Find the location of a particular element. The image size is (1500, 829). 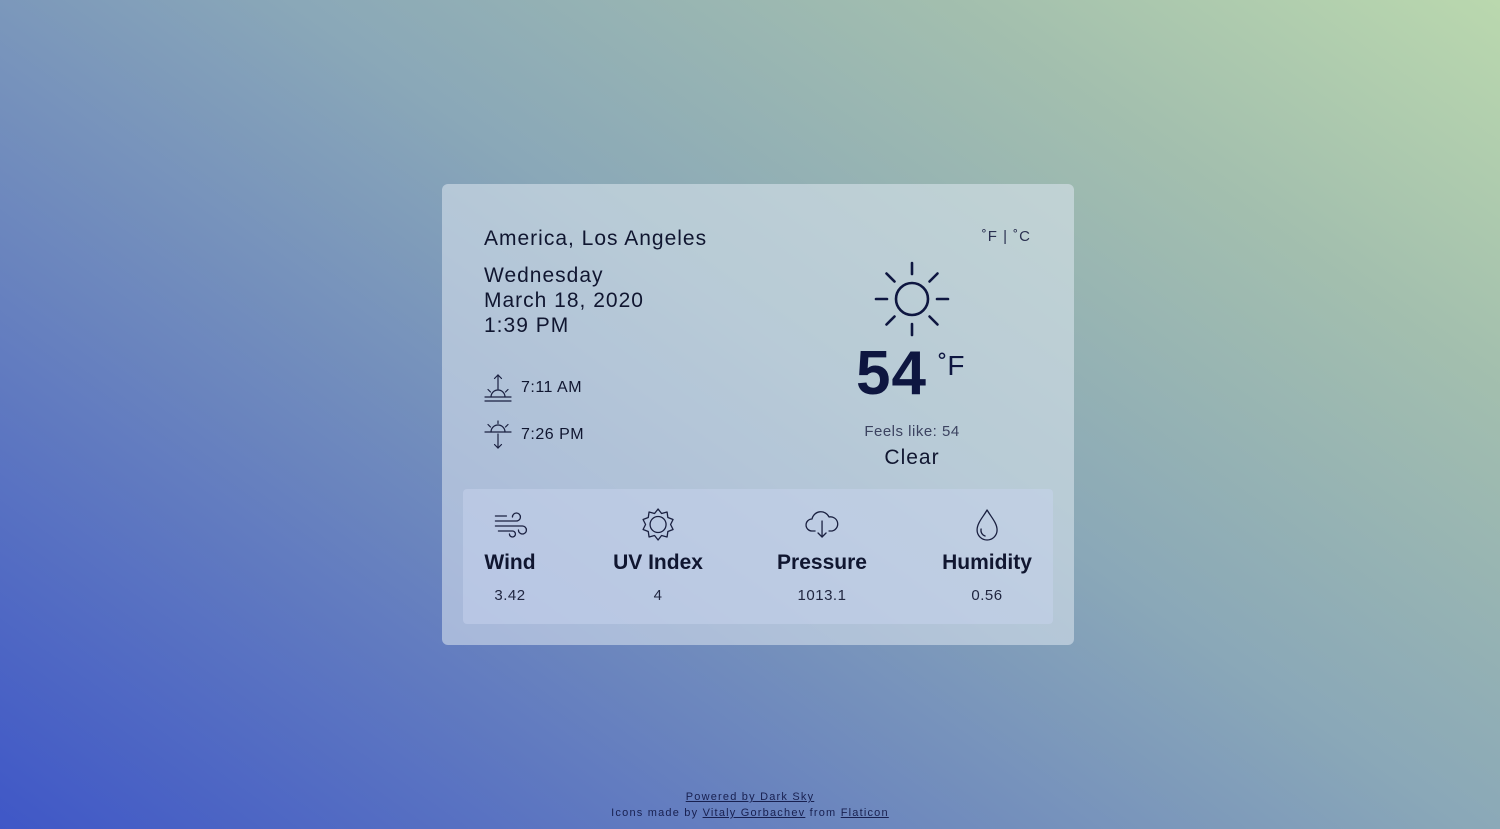

date-time: Wednesday March 18, 2020 1:39 PM is located at coordinates (564, 300).